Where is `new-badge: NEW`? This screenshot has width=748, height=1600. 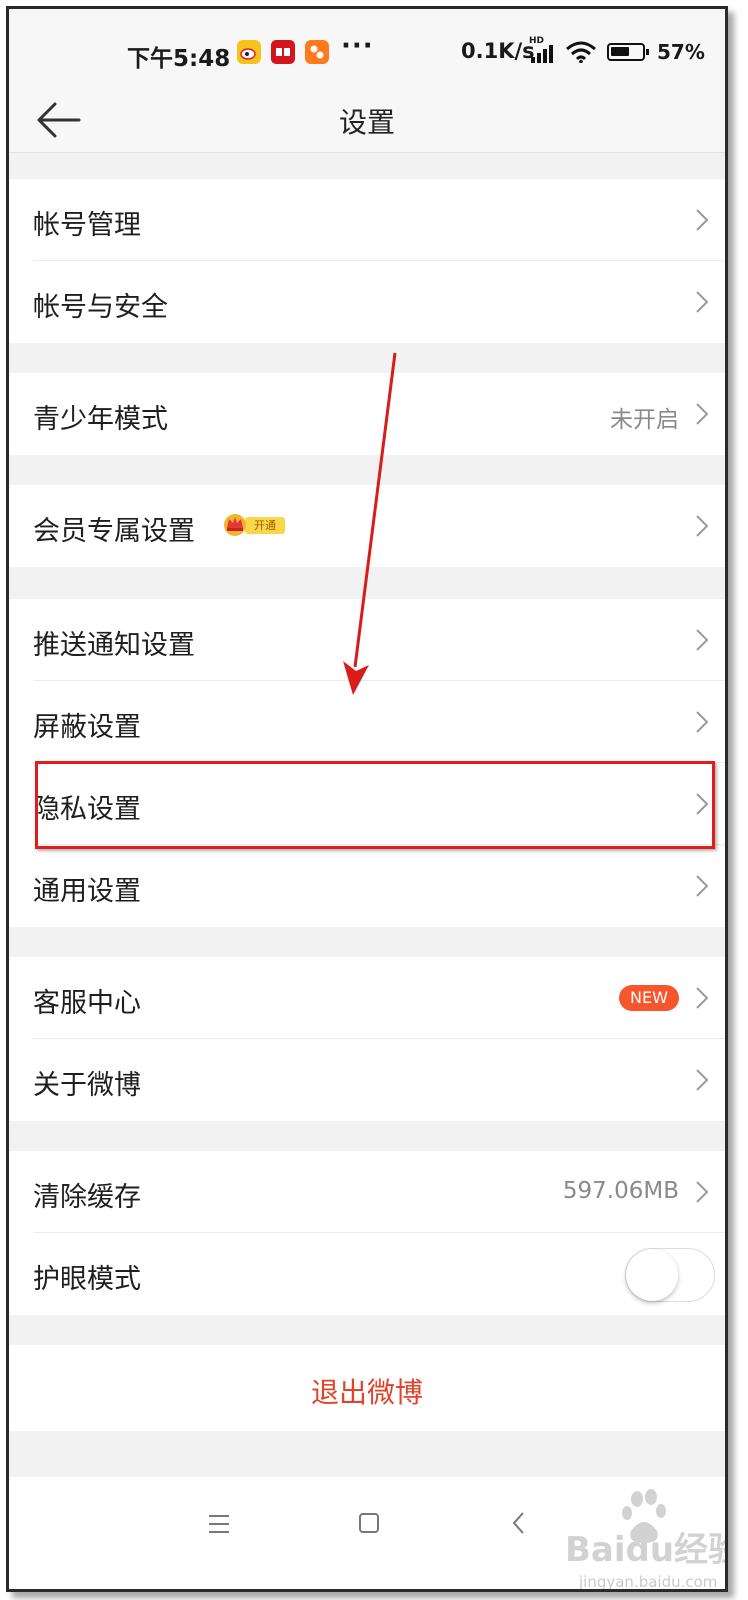
new-badge: NEW is located at coordinates (649, 998).